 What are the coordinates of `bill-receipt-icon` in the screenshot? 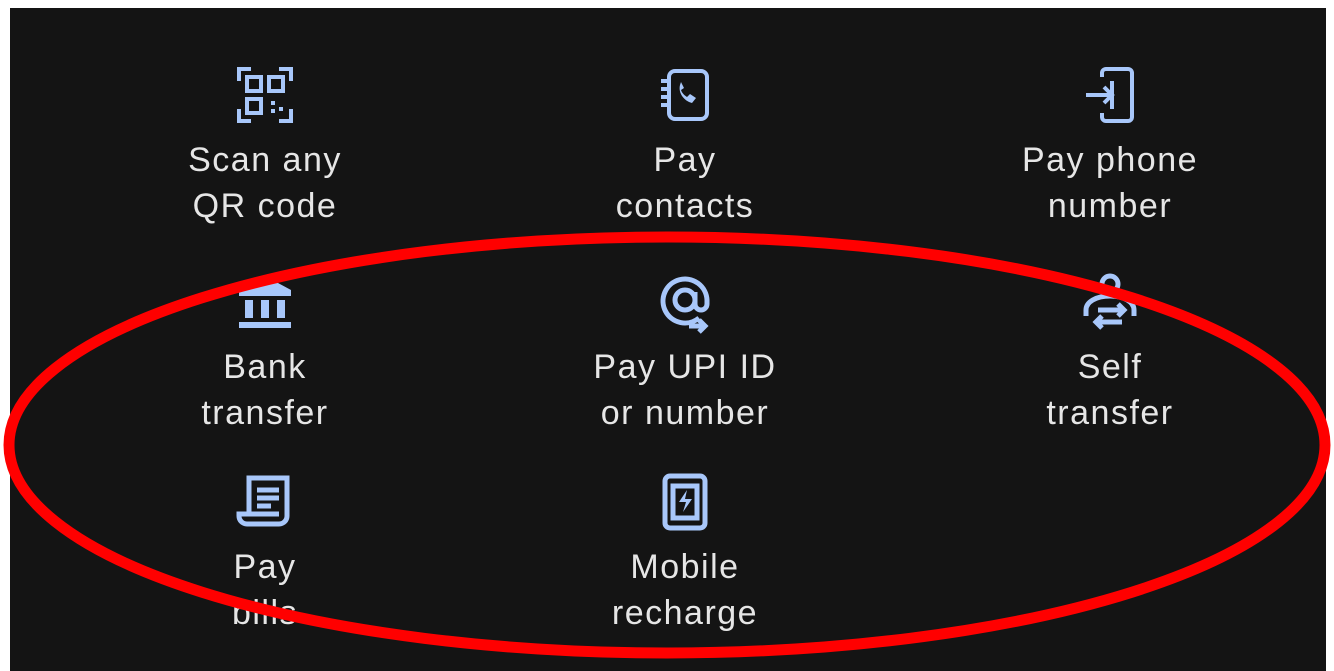 It's located at (265, 502).